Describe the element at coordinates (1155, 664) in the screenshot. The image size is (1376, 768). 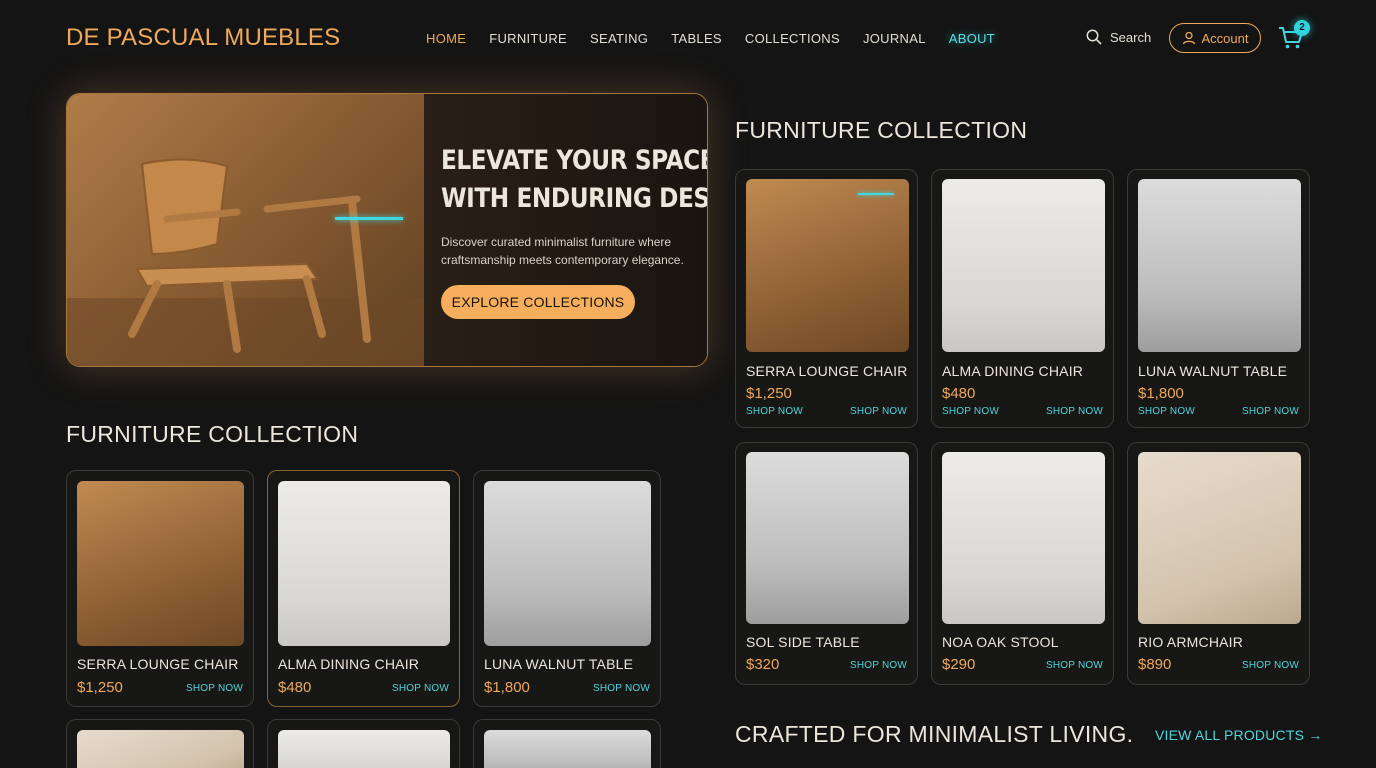
I see `product-price: $890` at that location.